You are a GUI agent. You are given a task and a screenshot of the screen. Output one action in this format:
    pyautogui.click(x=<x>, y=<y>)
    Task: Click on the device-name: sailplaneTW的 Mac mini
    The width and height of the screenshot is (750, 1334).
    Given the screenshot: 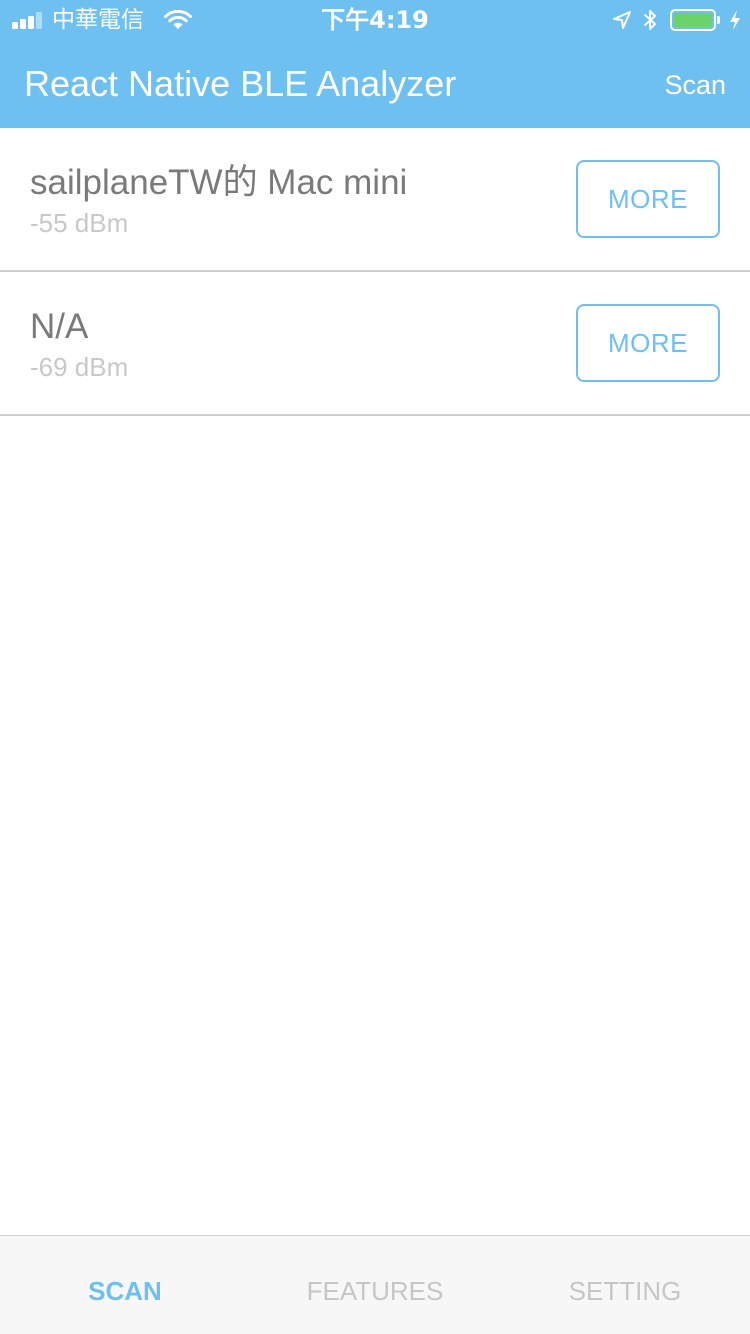 What is the action you would take?
    pyautogui.click(x=219, y=182)
    